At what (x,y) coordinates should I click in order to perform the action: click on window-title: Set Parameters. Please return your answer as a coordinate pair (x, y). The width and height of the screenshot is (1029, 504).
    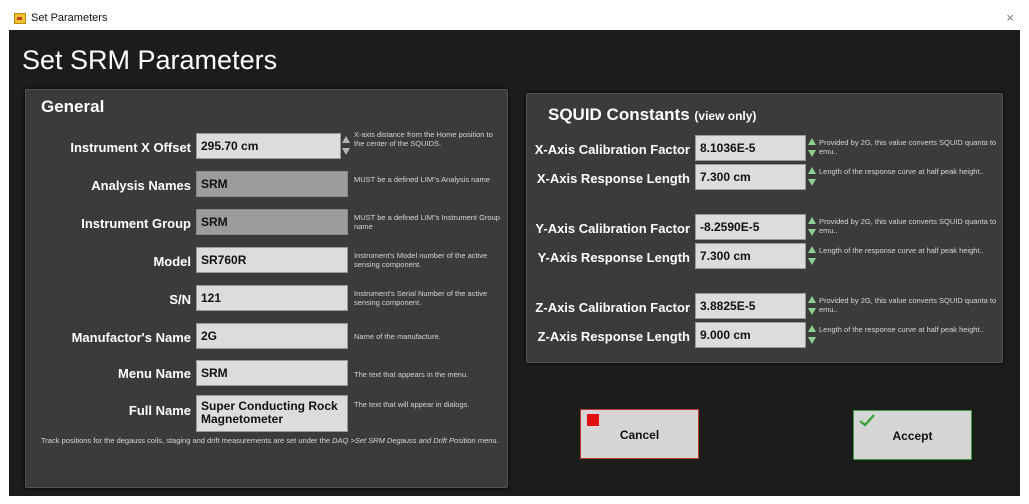
    Looking at the image, I should click on (69, 18).